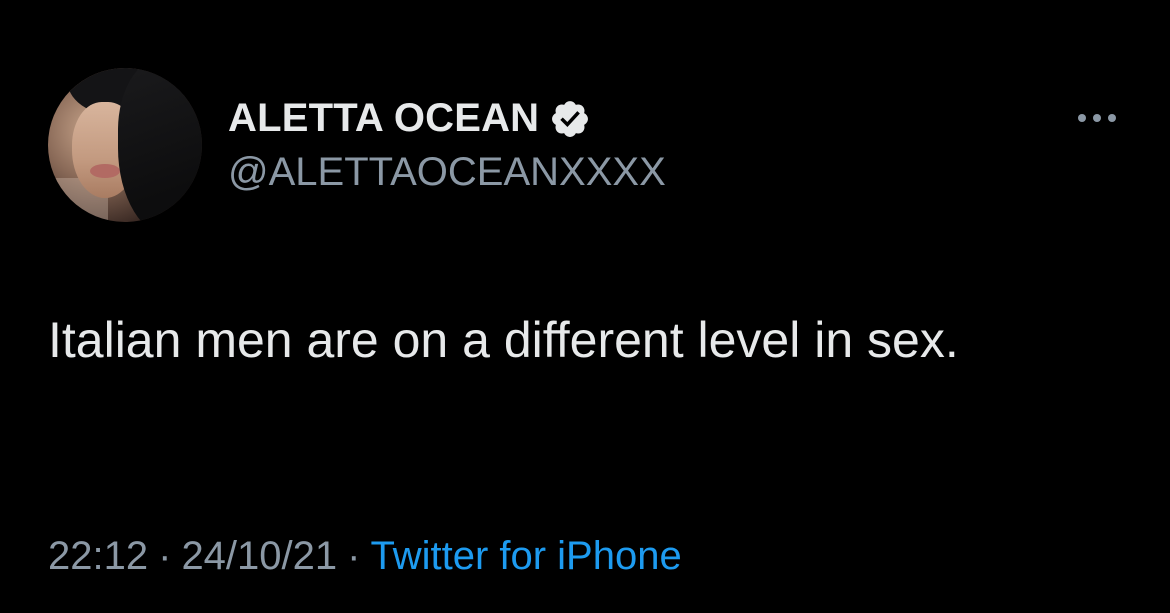 This screenshot has width=1170, height=613. I want to click on avatar, so click(125, 145).